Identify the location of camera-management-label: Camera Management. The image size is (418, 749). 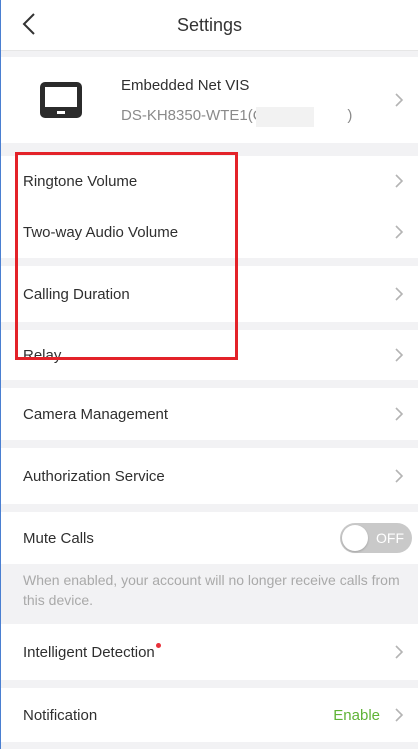
(96, 414).